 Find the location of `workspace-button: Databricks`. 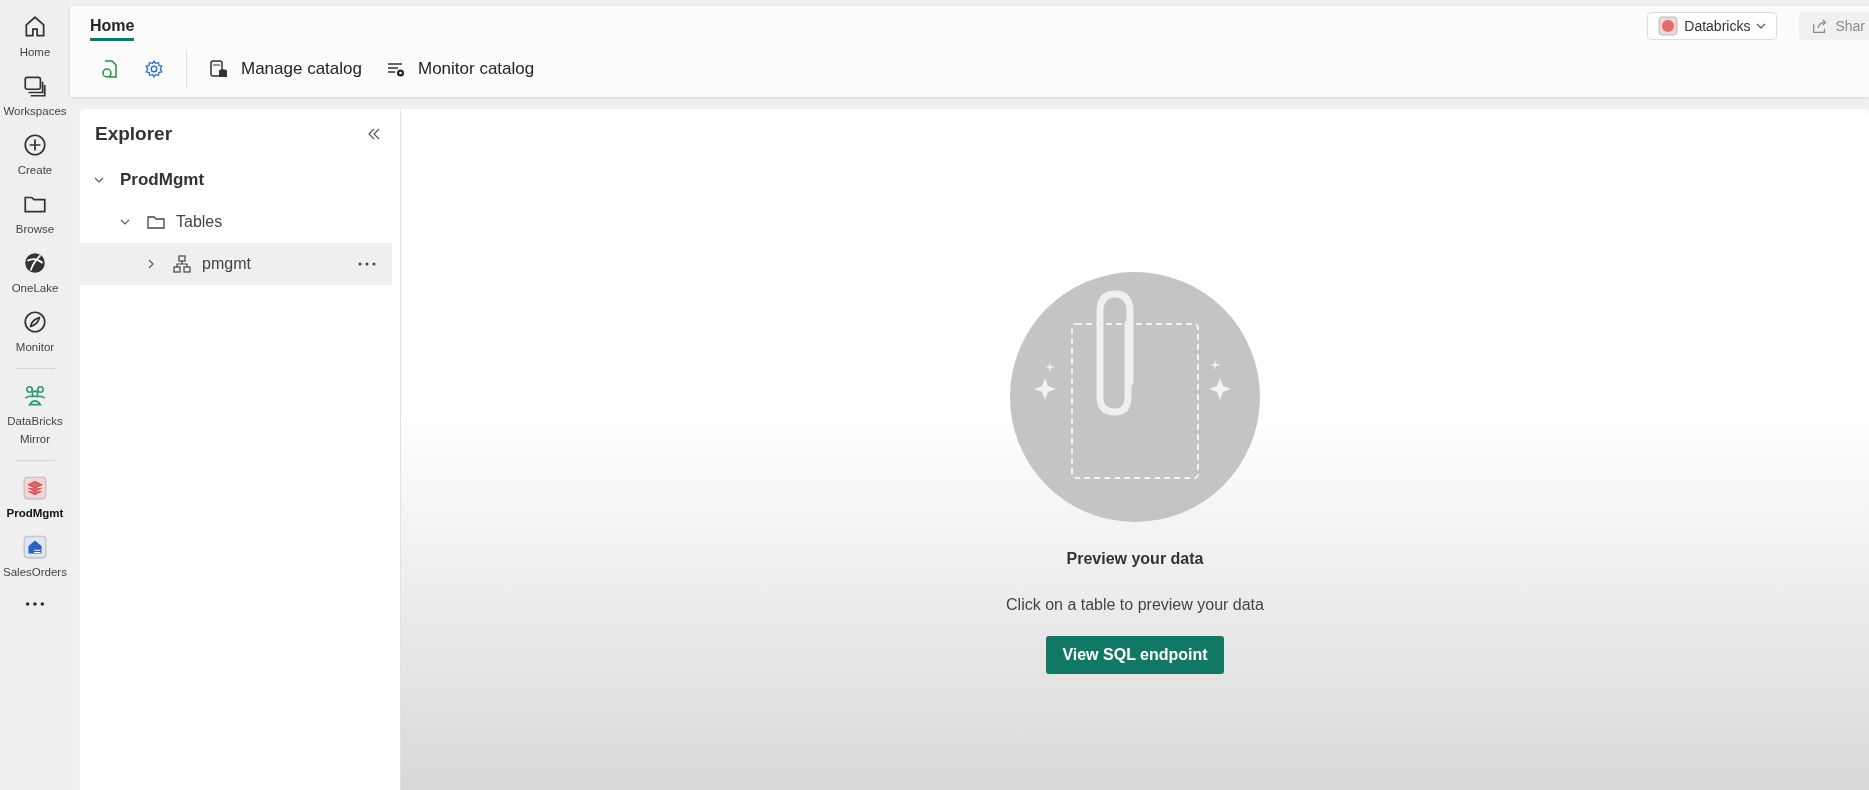

workspace-button: Databricks is located at coordinates (1712, 26).